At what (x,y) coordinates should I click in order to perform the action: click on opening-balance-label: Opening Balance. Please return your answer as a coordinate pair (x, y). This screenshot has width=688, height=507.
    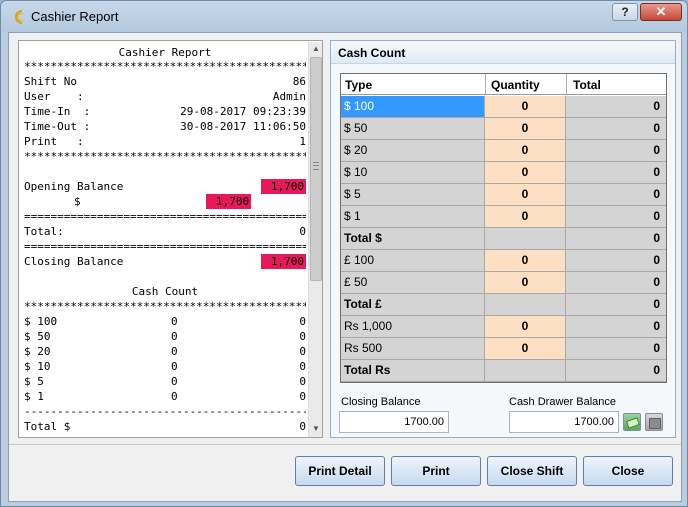
    Looking at the image, I should click on (74, 186).